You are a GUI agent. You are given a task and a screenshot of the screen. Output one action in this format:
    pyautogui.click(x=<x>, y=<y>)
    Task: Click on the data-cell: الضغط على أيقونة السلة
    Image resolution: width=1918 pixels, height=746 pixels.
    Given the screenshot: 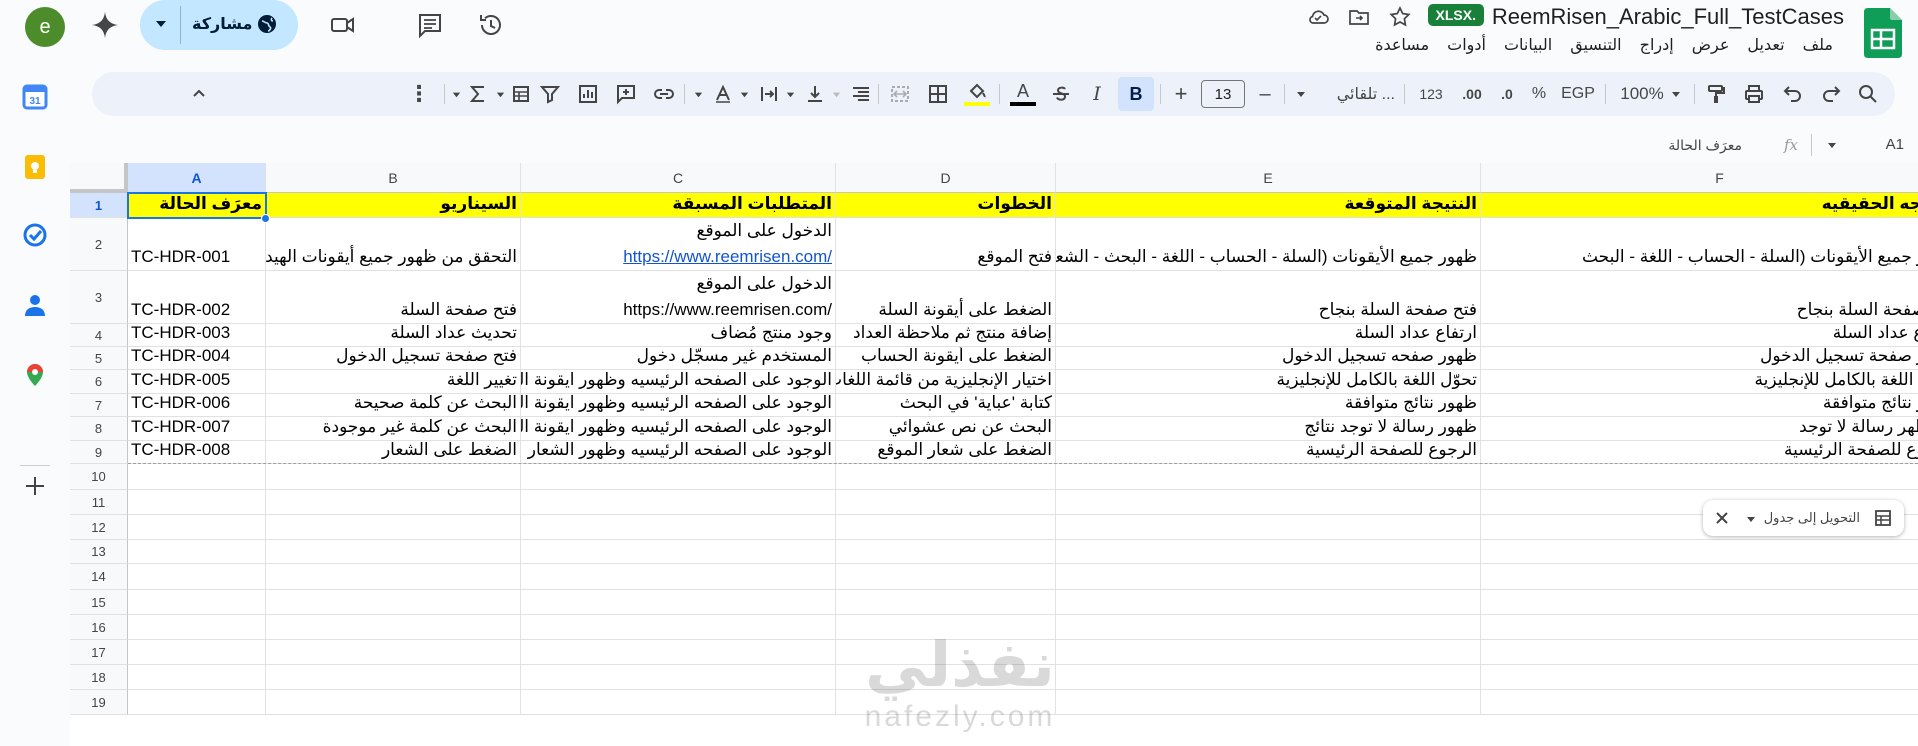 What is the action you would take?
    pyautogui.click(x=946, y=297)
    